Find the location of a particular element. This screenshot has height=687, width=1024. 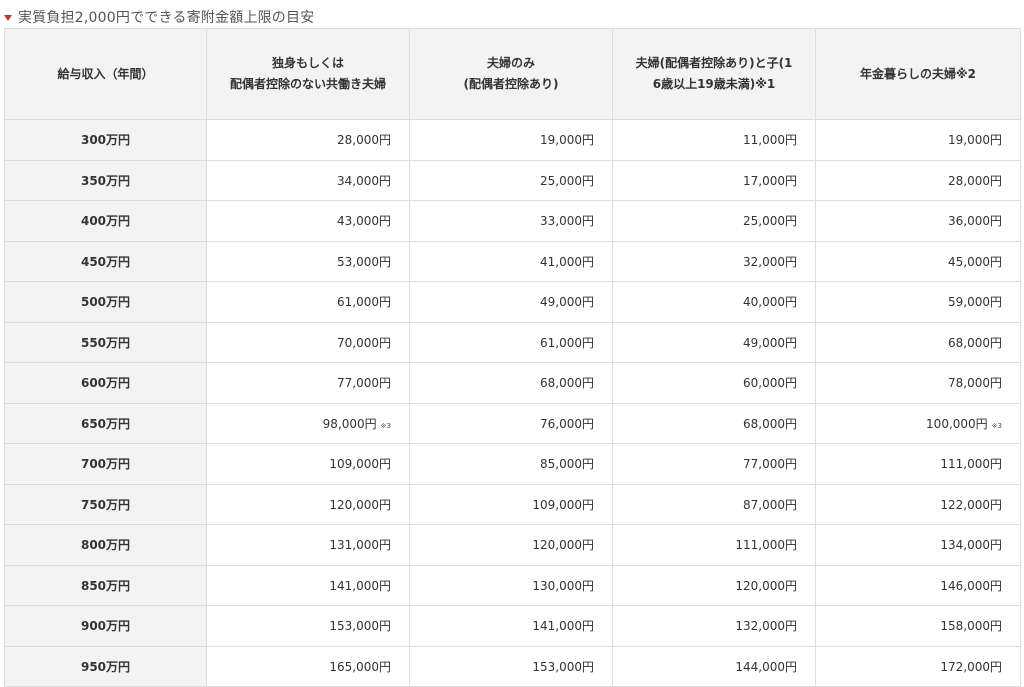

pension-cell: 134,000円 is located at coordinates (918, 545).